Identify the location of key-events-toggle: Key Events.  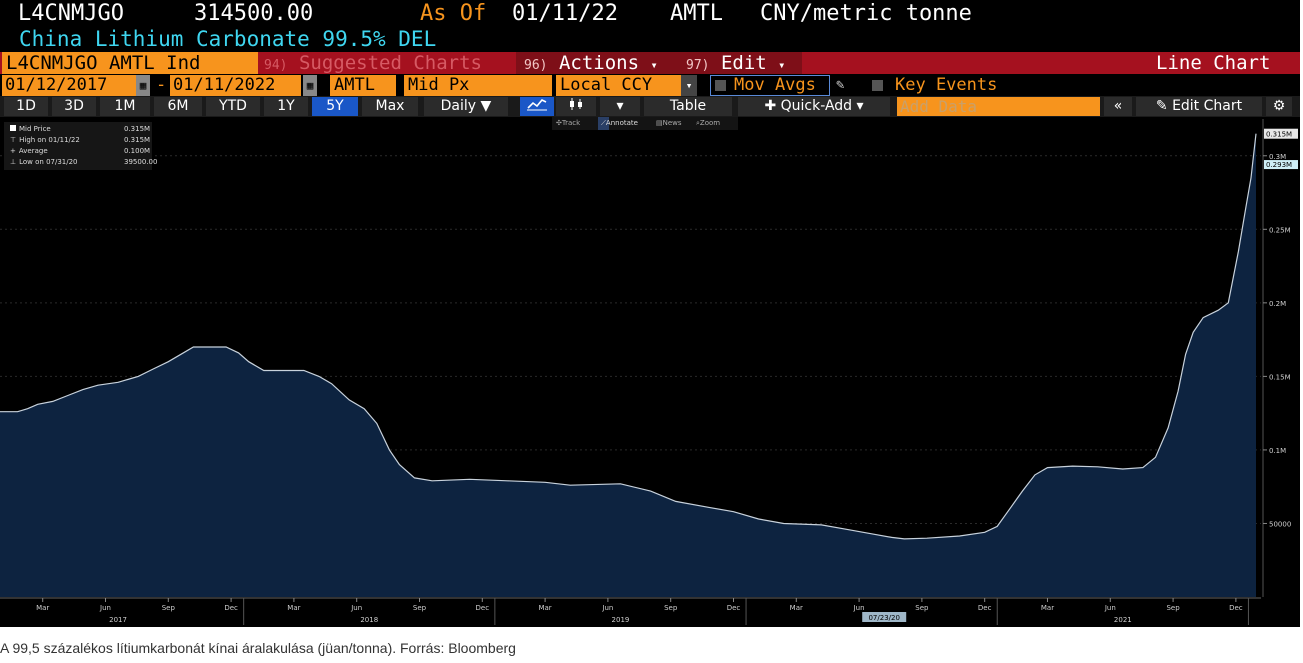
(934, 85).